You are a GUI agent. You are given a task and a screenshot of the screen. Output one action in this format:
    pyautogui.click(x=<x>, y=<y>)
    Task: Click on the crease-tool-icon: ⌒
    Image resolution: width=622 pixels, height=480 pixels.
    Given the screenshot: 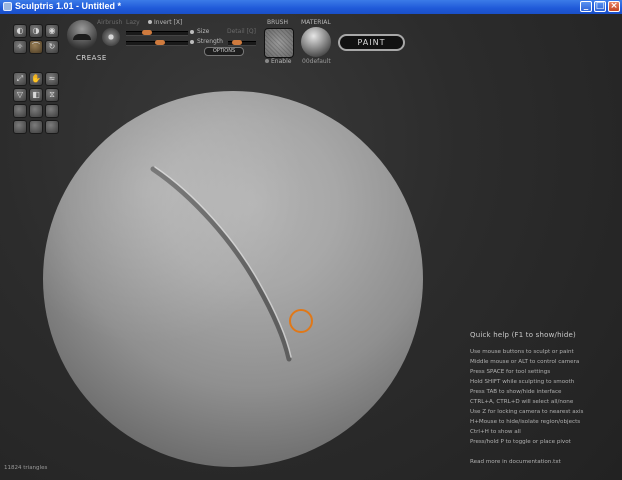 What is the action you would take?
    pyautogui.click(x=36, y=47)
    